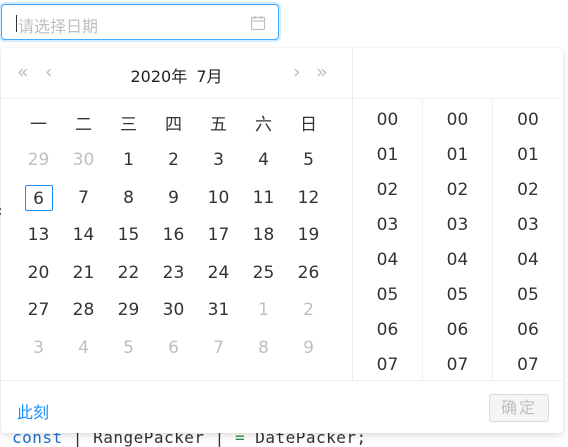 This screenshot has width=568, height=447. I want to click on day-cell: 25, so click(263, 273).